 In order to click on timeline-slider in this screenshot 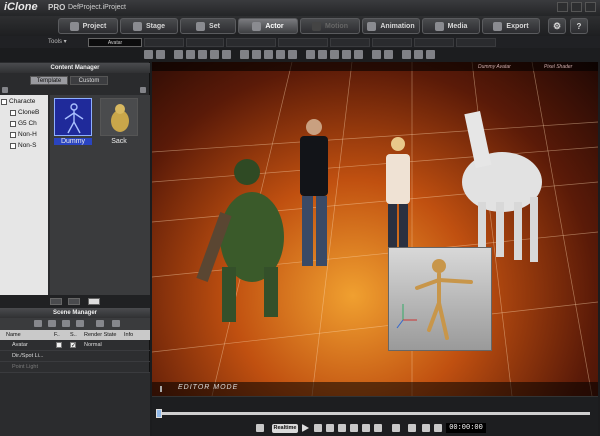, I will do `click(375, 413)`.